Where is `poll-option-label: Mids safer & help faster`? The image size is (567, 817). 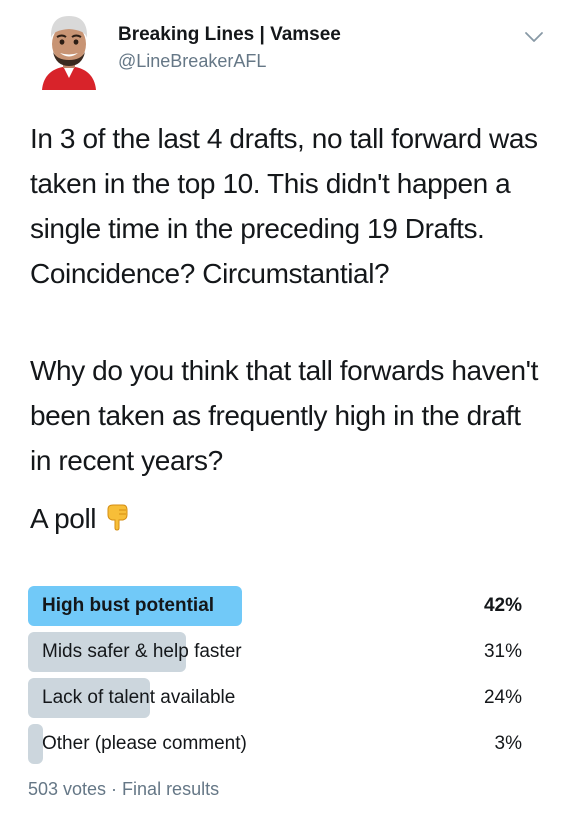
poll-option-label: Mids safer & help faster is located at coordinates (142, 651).